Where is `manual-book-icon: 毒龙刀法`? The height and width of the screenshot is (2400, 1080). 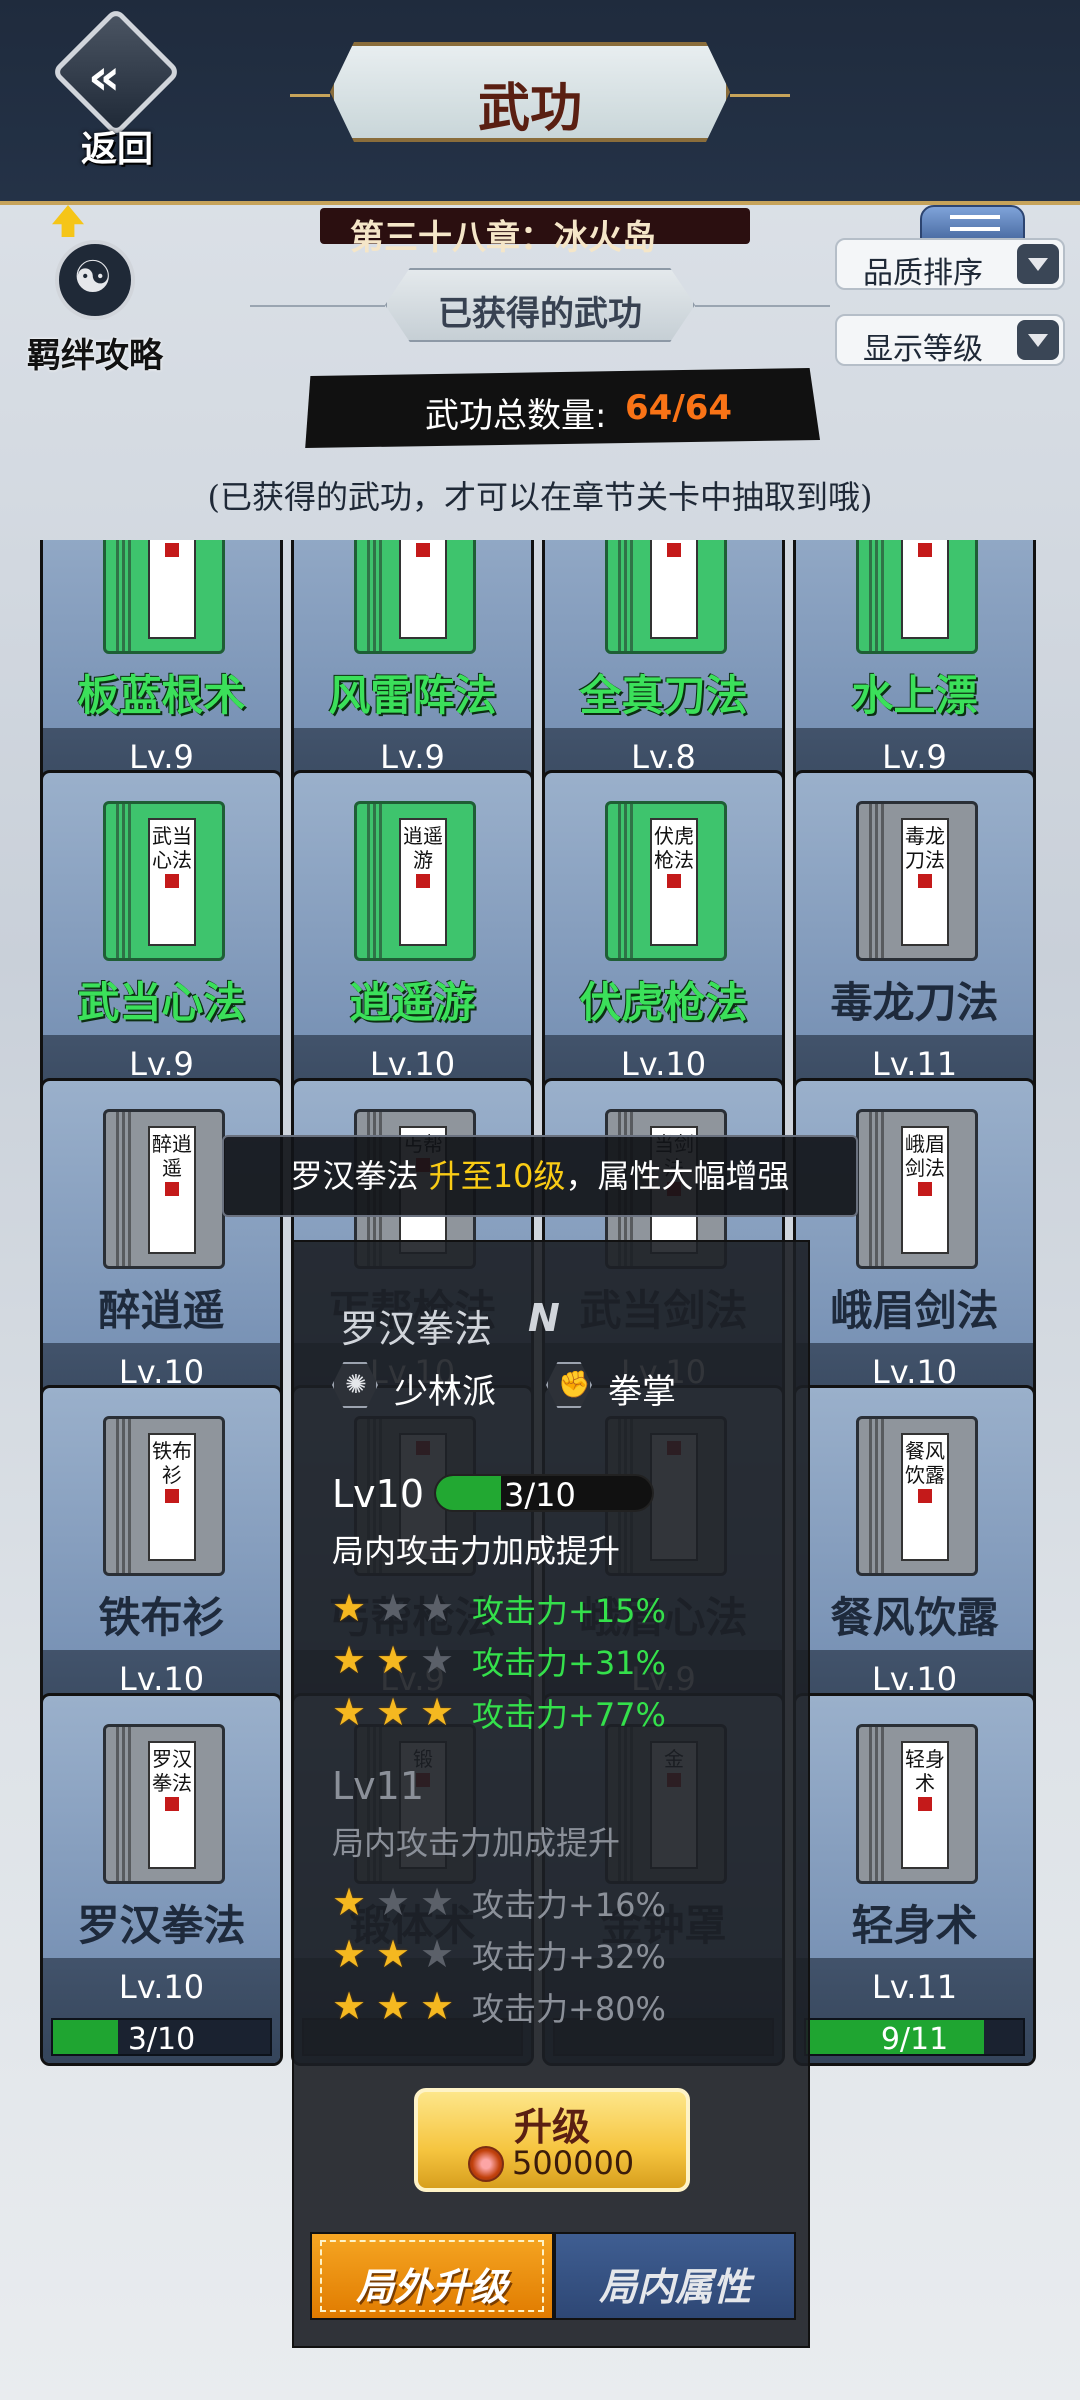 manual-book-icon: 毒龙刀法 is located at coordinates (917, 881).